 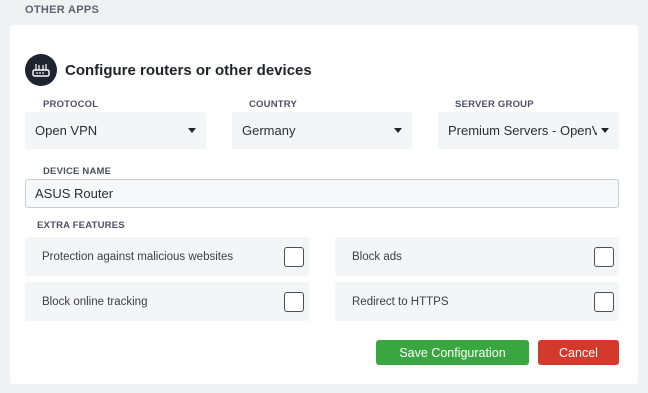 What do you see at coordinates (477, 256) in the screenshot?
I see `feature-block-ads: Block ads` at bounding box center [477, 256].